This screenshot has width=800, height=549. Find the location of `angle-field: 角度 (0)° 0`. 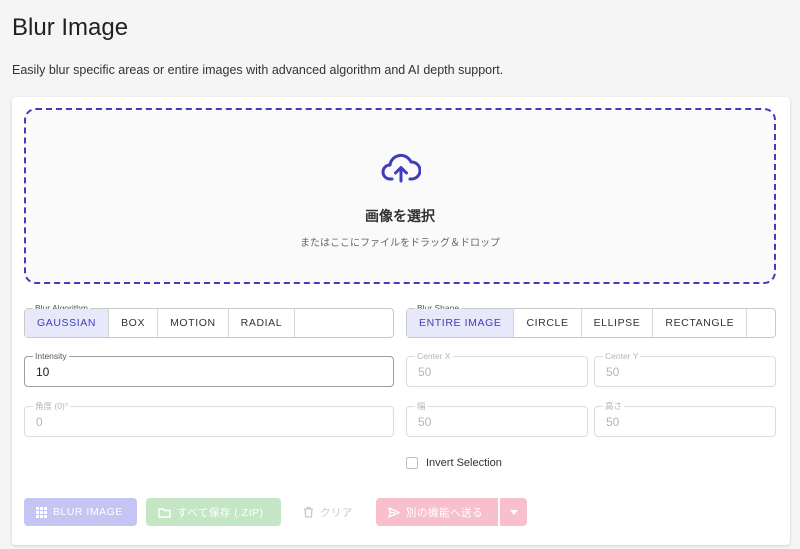

angle-field: 角度 (0)° 0 is located at coordinates (209, 419).